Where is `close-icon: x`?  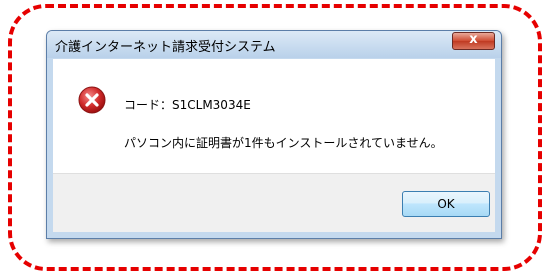
close-icon: x is located at coordinates (473, 39).